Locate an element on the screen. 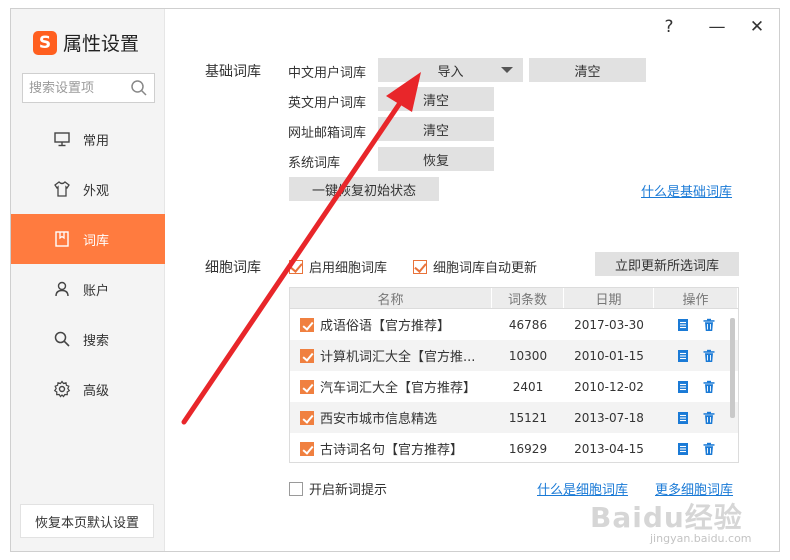  cell-dictionary-section-label: 细胞词库 is located at coordinates (233, 268).